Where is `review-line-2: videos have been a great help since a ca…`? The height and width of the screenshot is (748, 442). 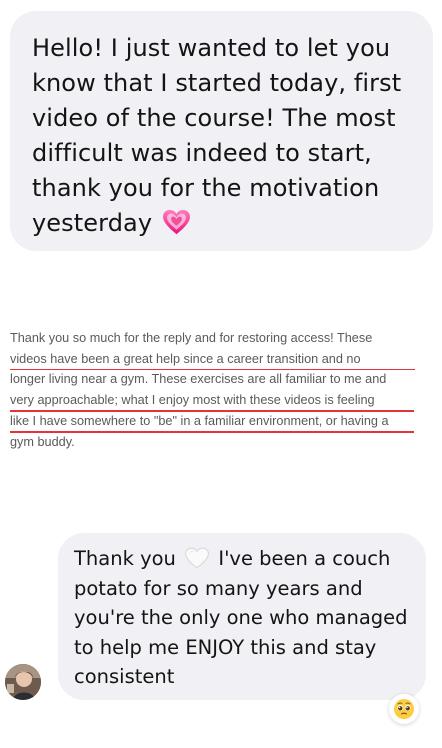 review-line-2: videos have been a great help since a ca… is located at coordinates (224, 360).